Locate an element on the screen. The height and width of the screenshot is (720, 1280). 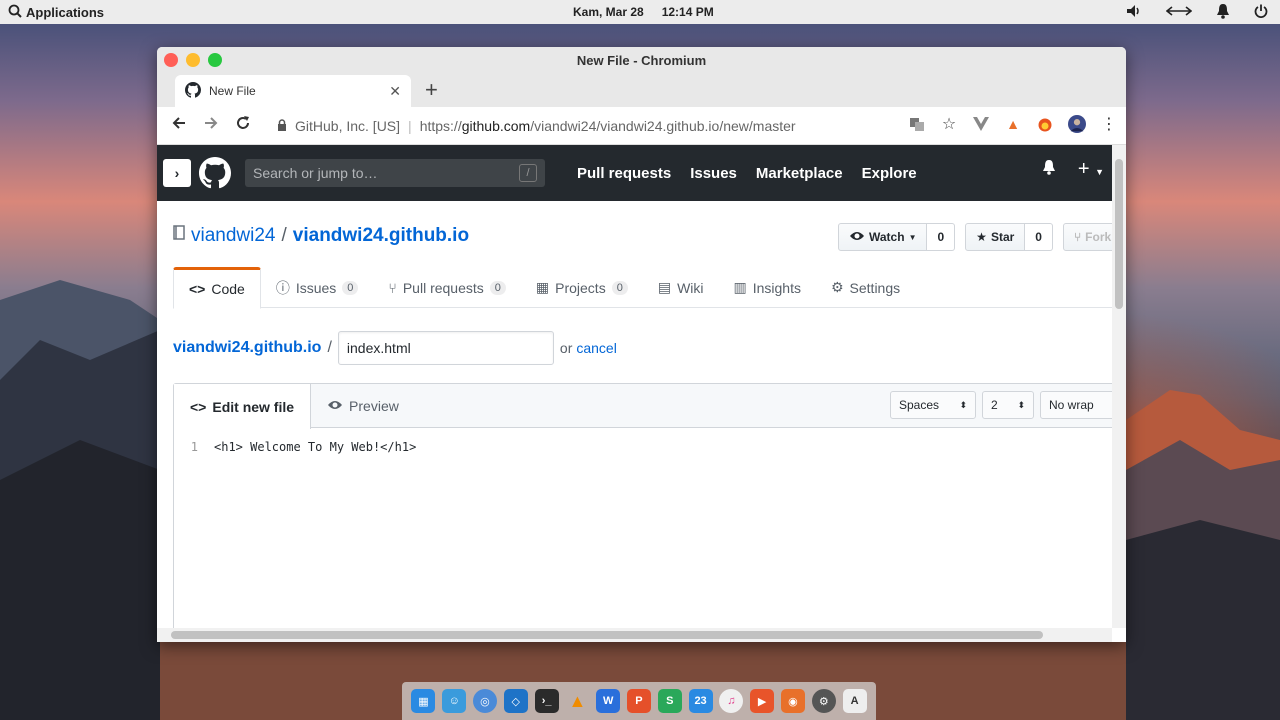
window-controls is located at coordinates (193, 60).